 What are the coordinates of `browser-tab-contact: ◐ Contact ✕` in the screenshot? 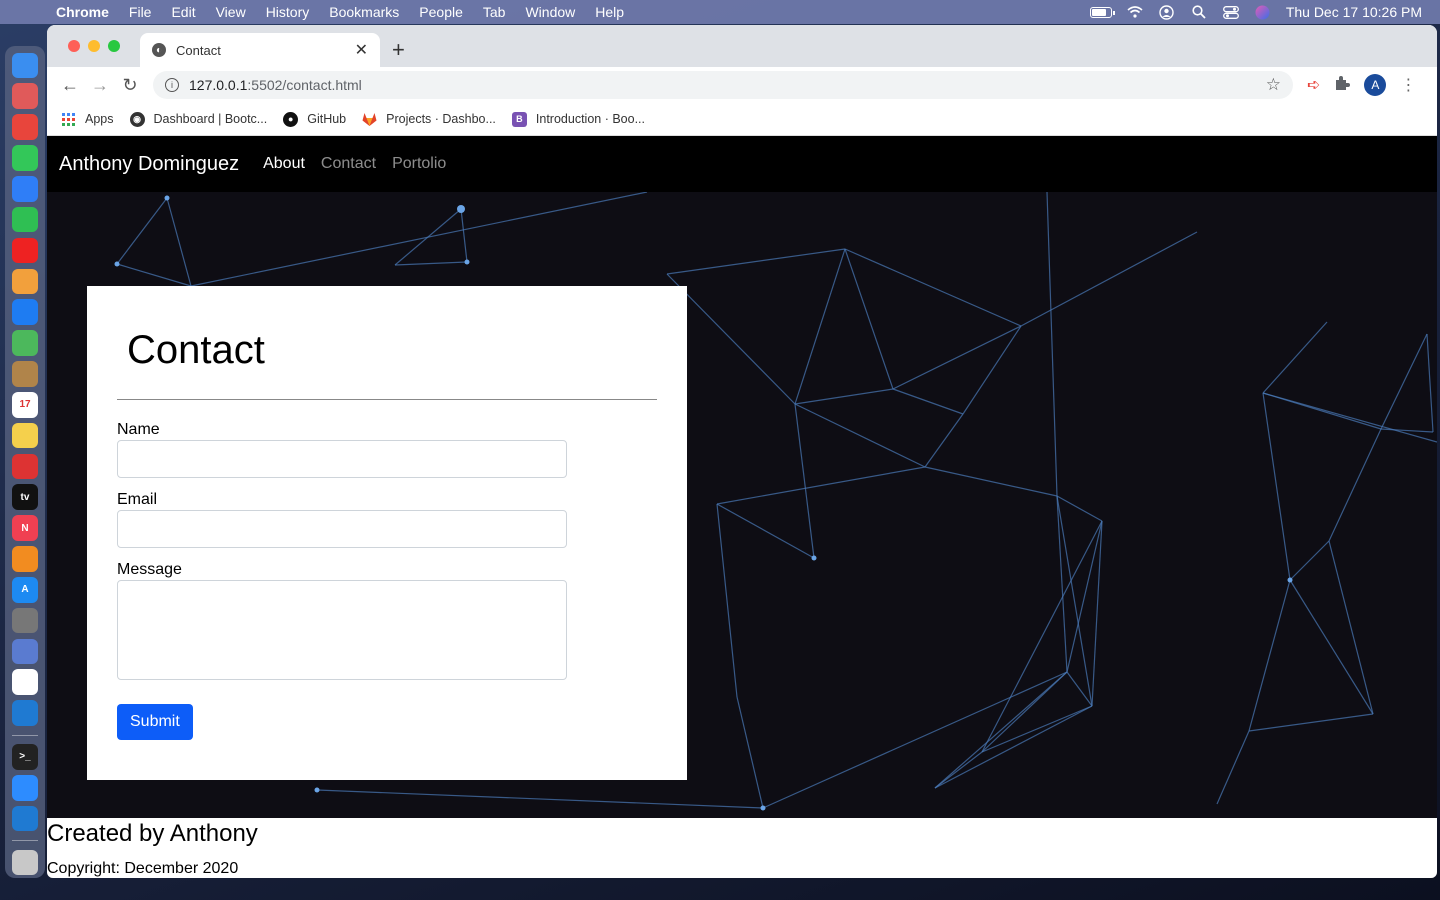 It's located at (260, 50).